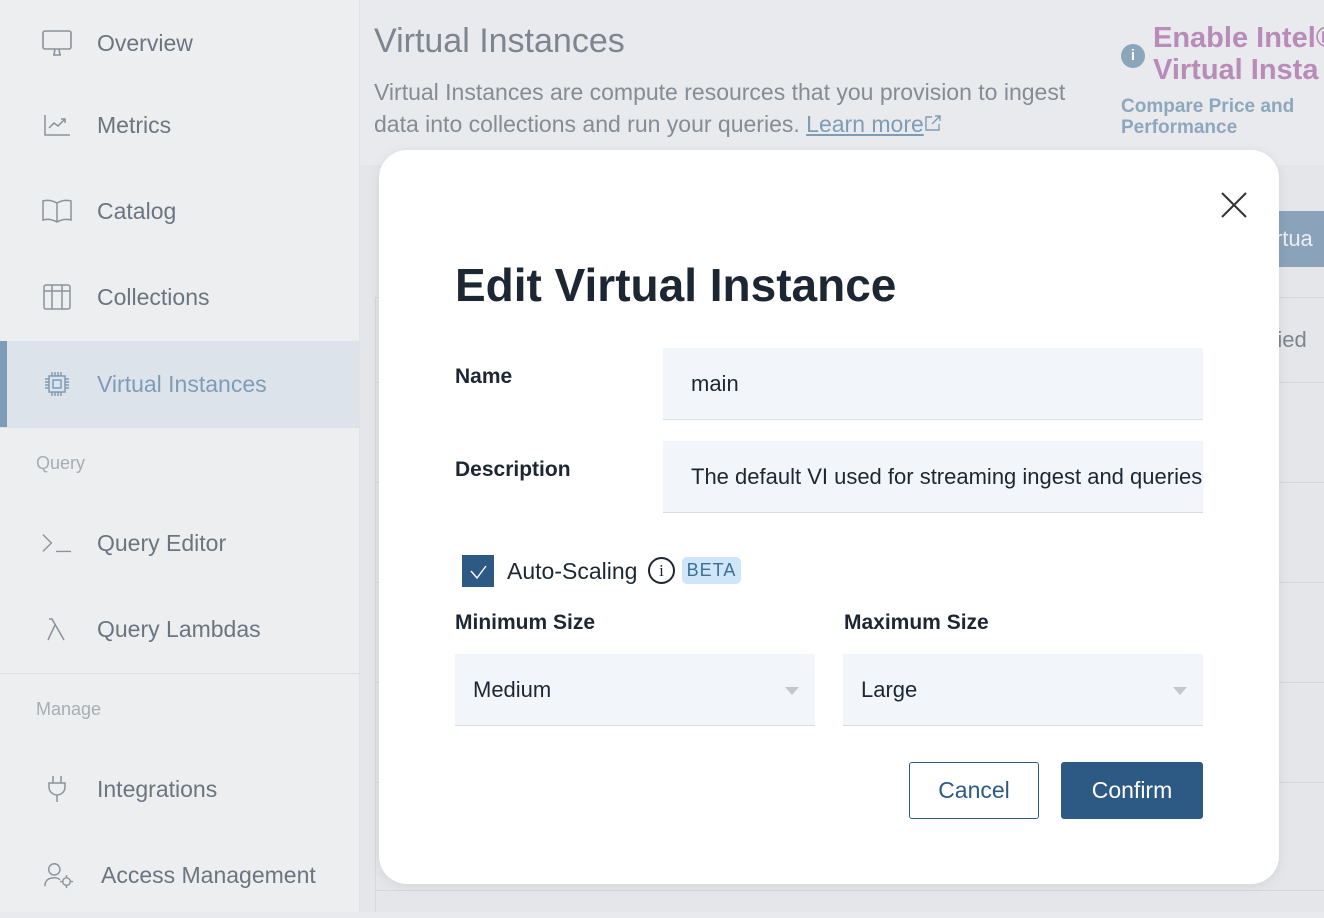  I want to click on learn-more-link: Learn more, so click(874, 124).